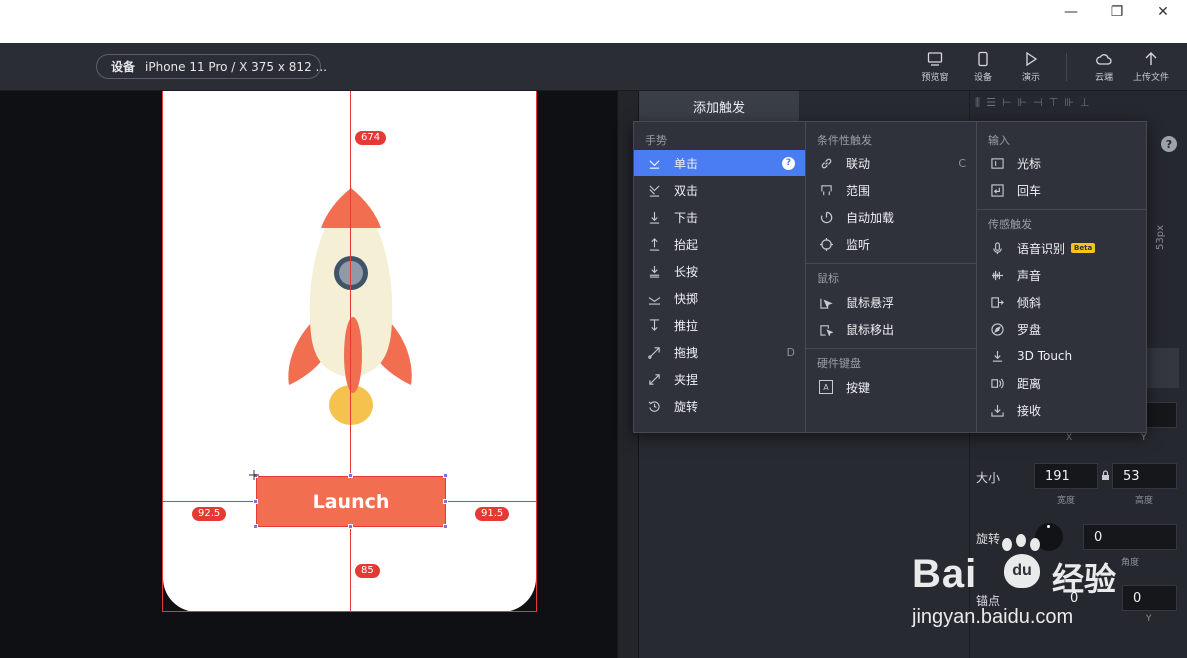 The image size is (1187, 658). Describe the element at coordinates (719, 379) in the screenshot. I see `menu-item-pinch: 夹捏` at that location.